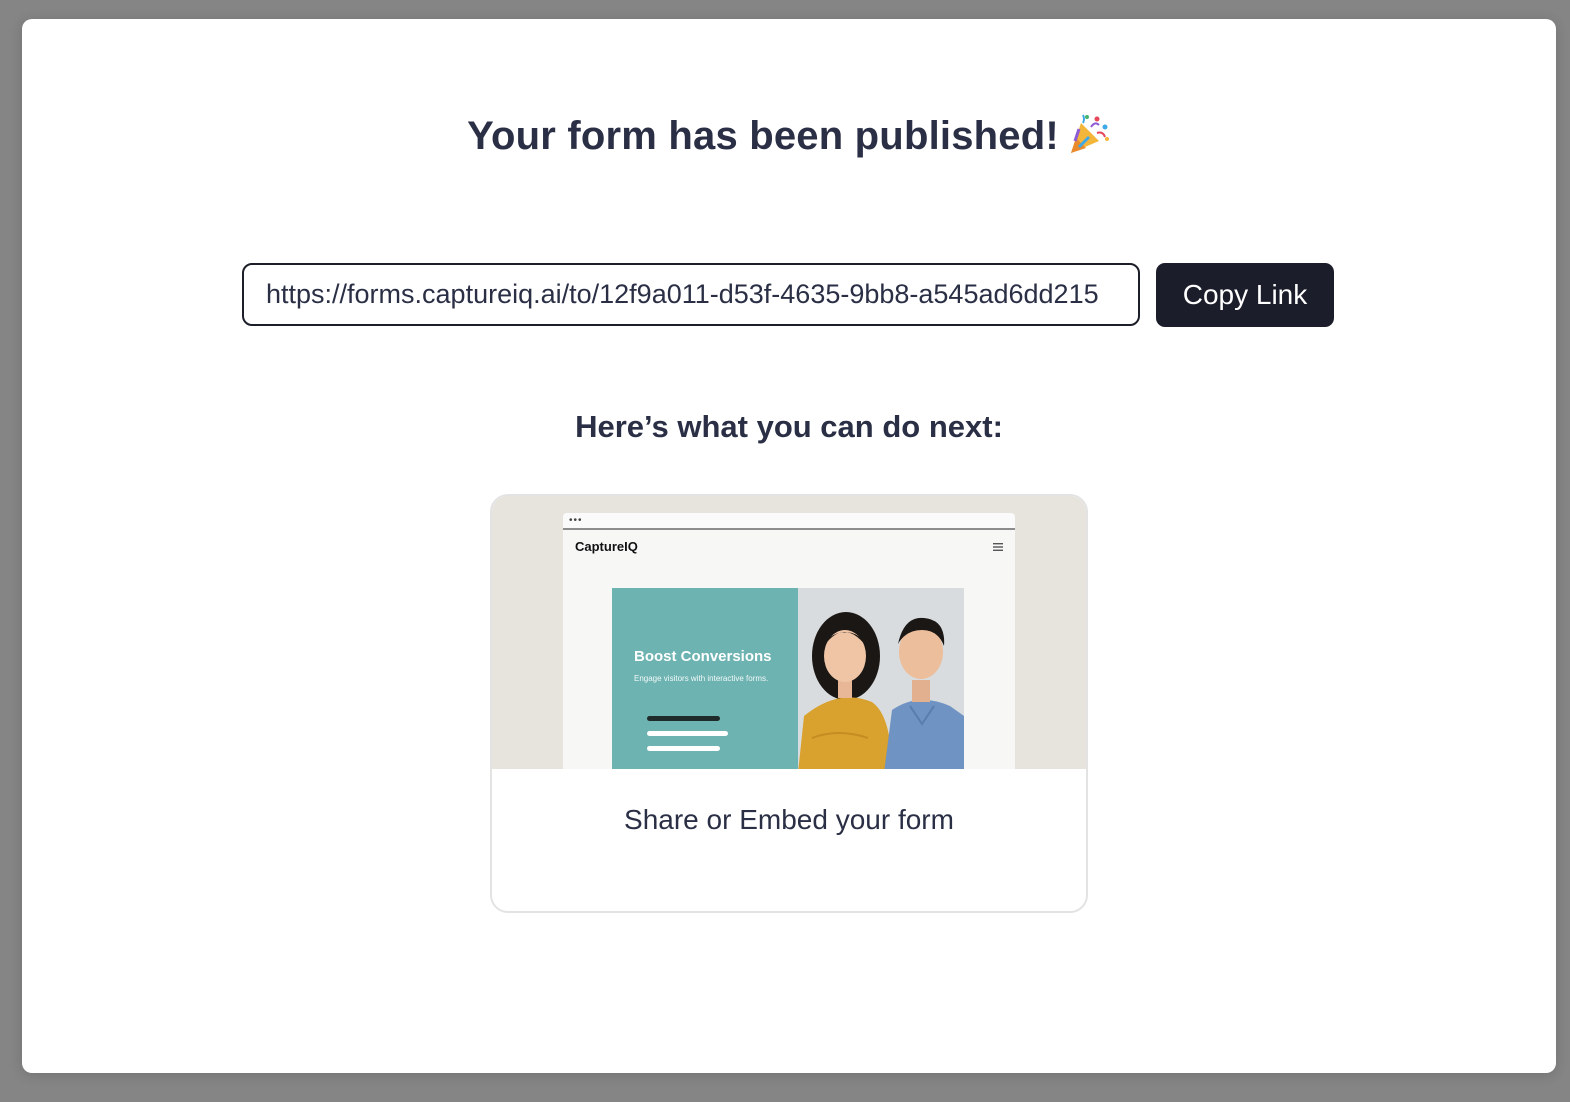 This screenshot has width=1570, height=1102. I want to click on next-steps-heading: Here’s what you can do next:, so click(789, 426).